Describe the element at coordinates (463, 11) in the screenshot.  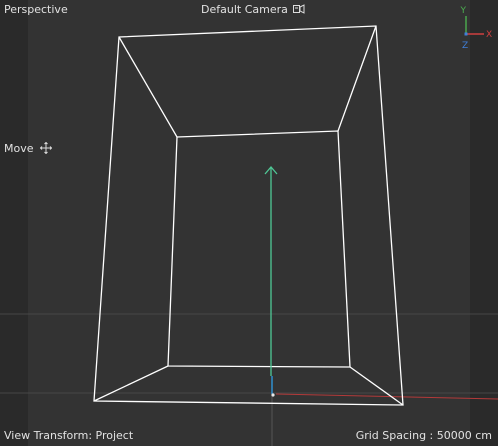
I see `gizmo-y-label: Y` at that location.